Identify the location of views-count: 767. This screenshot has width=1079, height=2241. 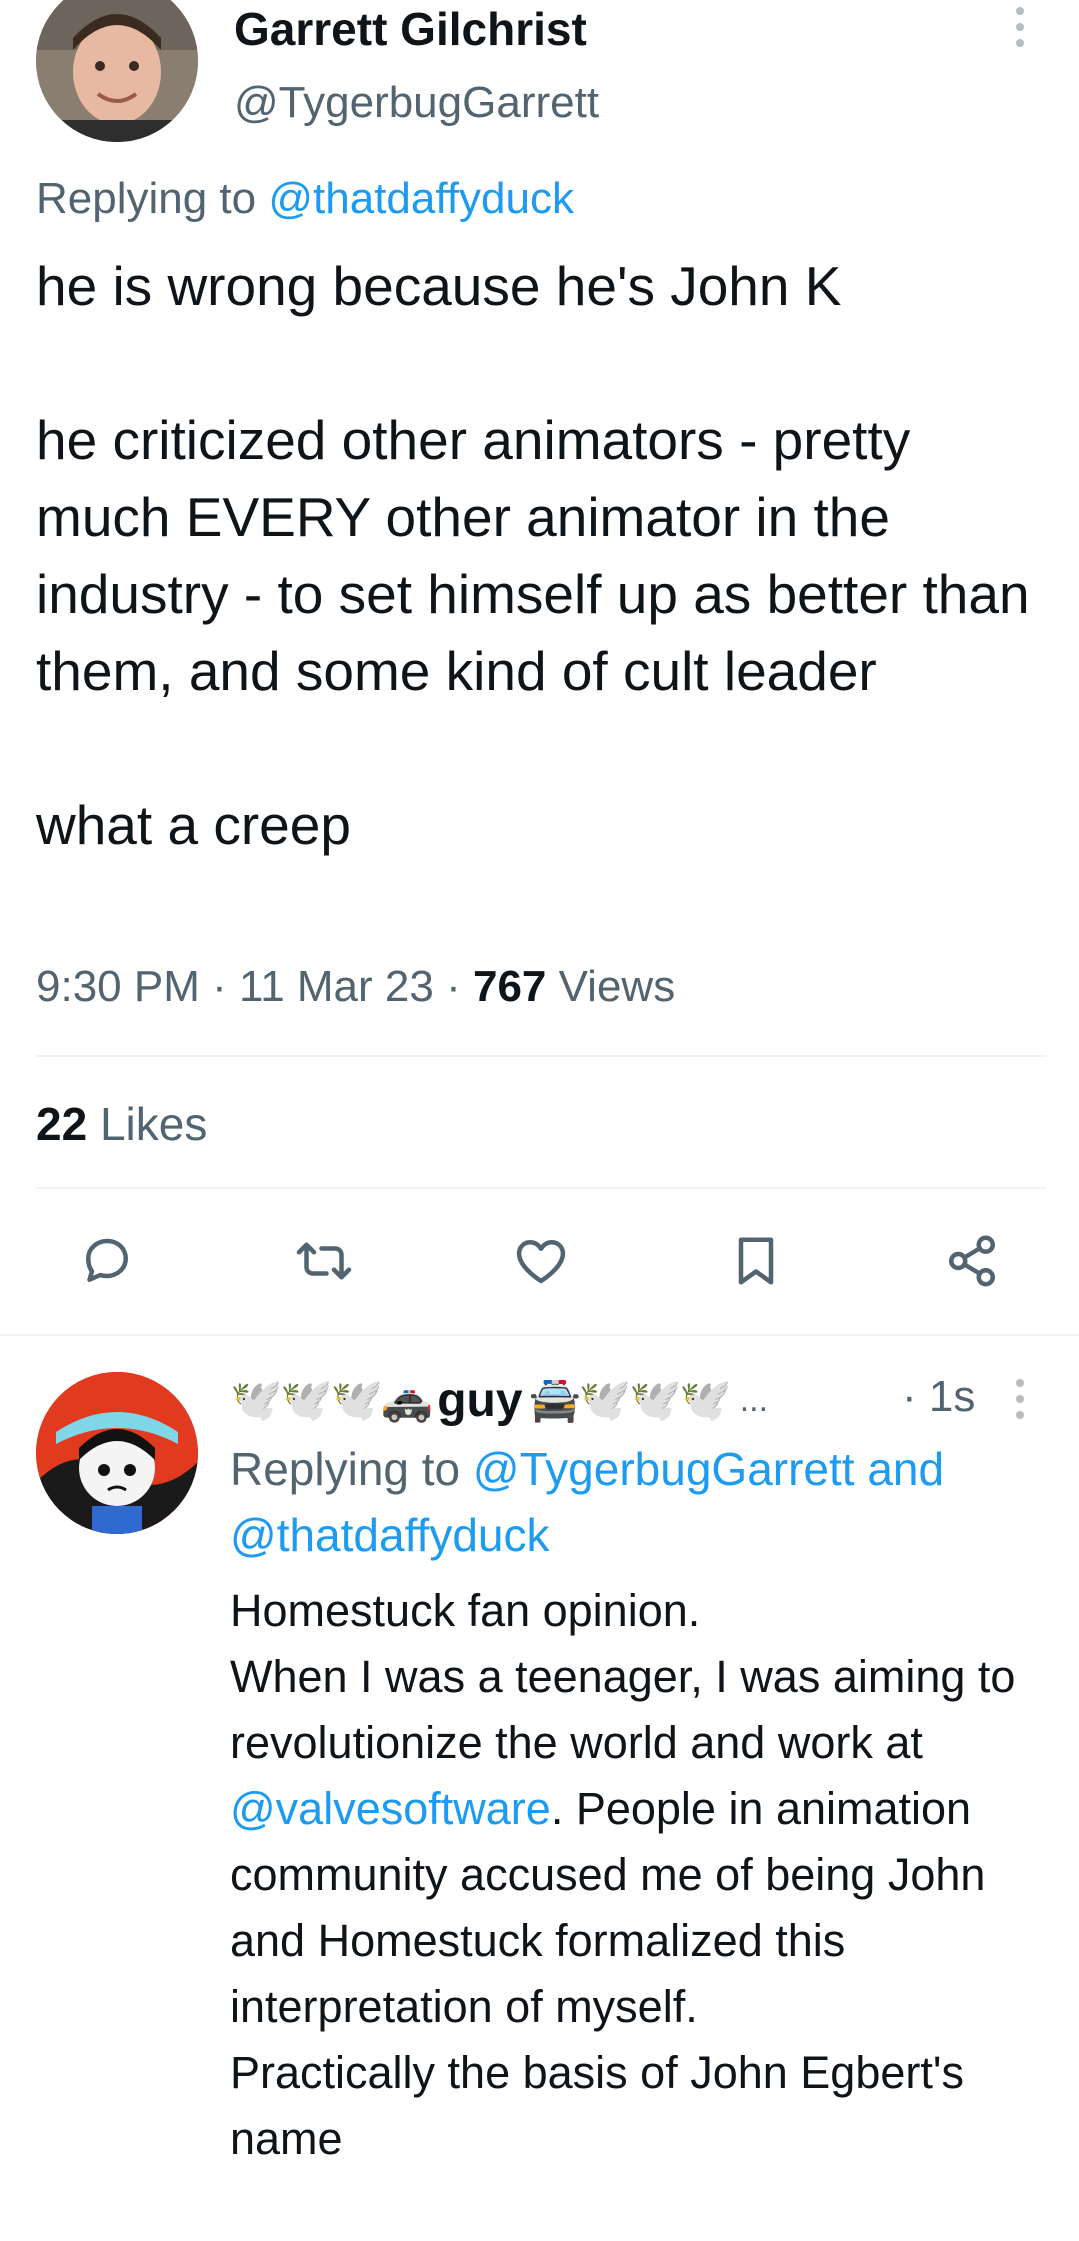
(509, 986).